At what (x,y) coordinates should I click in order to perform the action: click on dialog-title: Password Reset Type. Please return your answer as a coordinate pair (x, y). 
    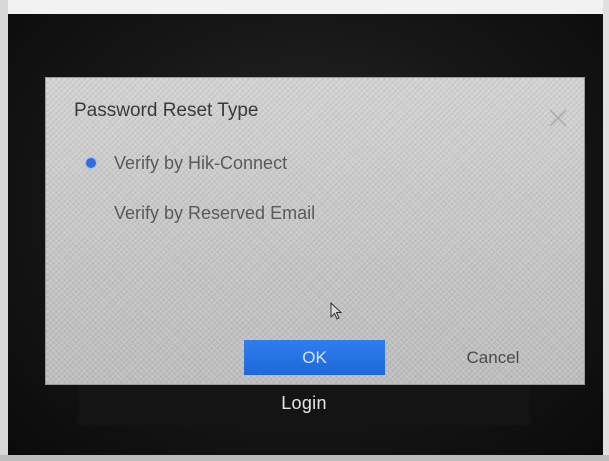
    Looking at the image, I should click on (166, 110).